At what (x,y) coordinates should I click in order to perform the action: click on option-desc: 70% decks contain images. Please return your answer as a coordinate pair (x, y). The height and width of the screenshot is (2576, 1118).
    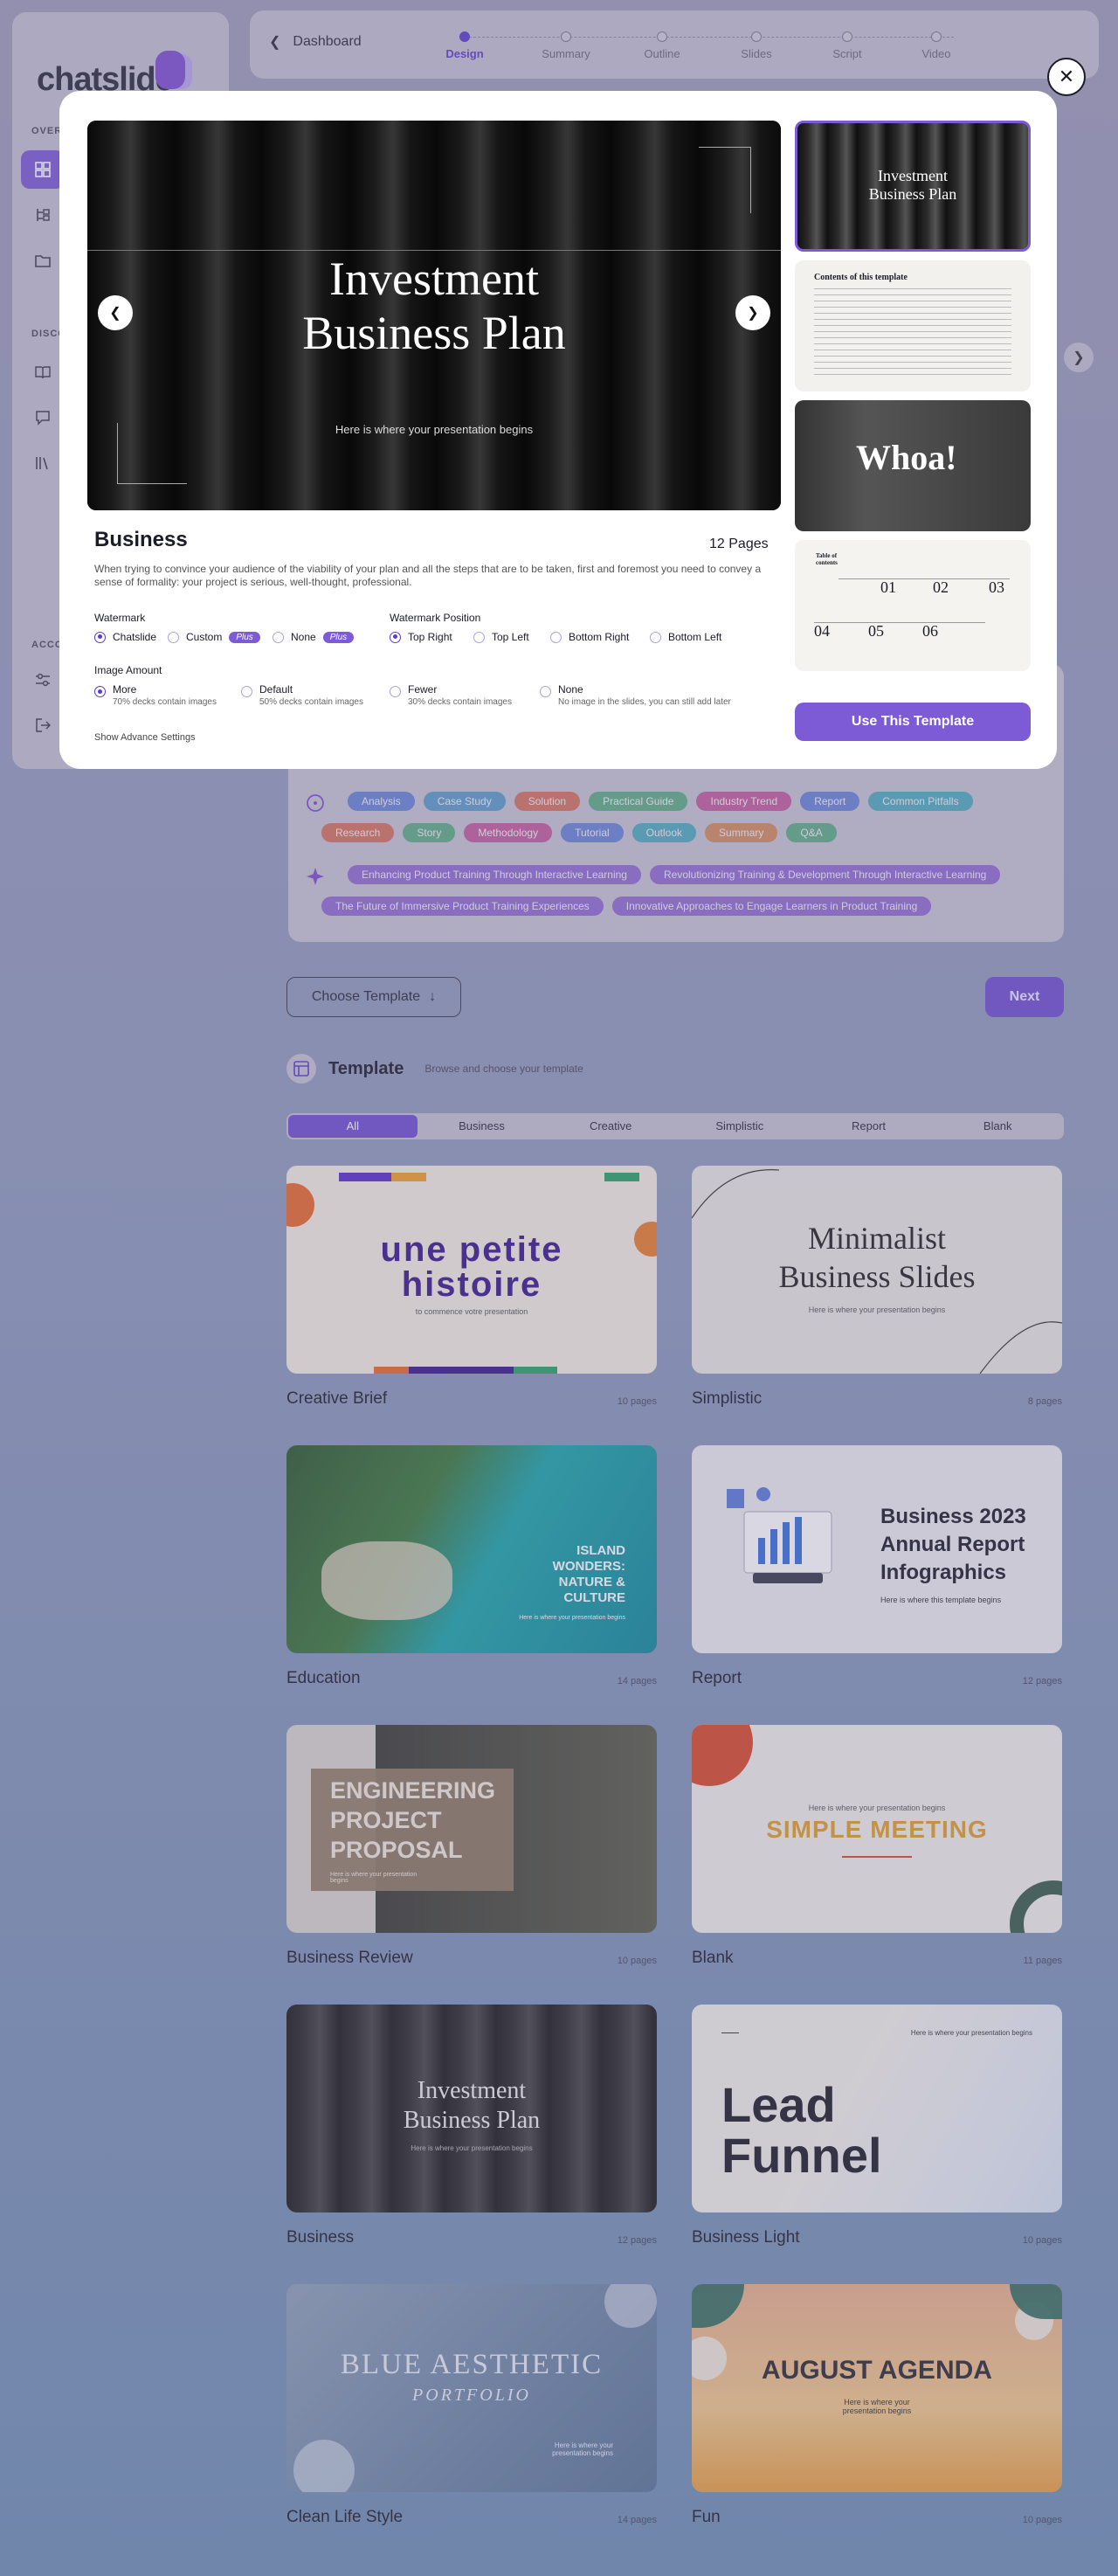
    Looking at the image, I should click on (165, 702).